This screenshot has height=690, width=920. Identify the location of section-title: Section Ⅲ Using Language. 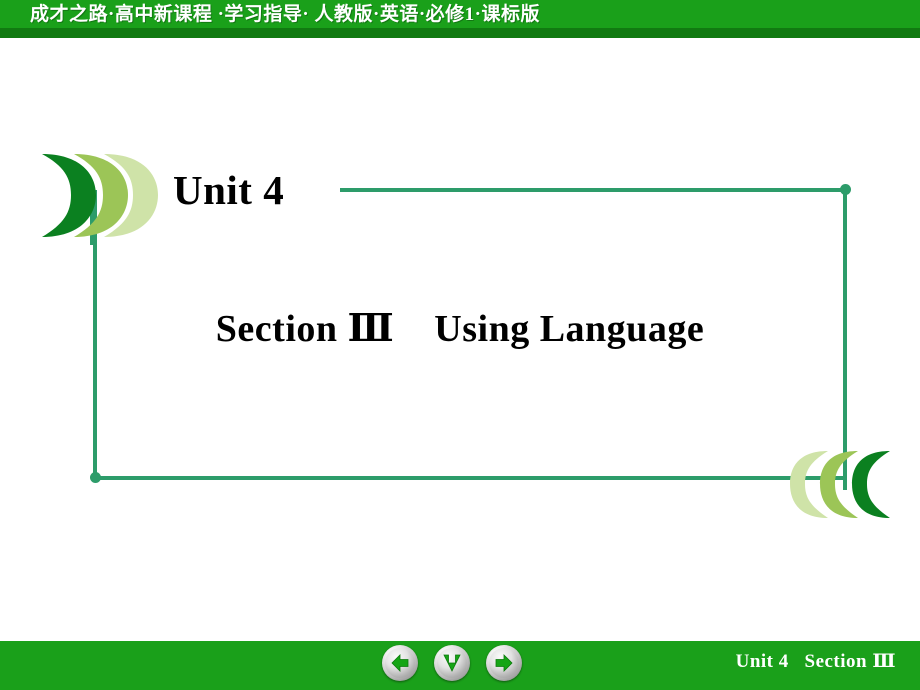
(460, 329).